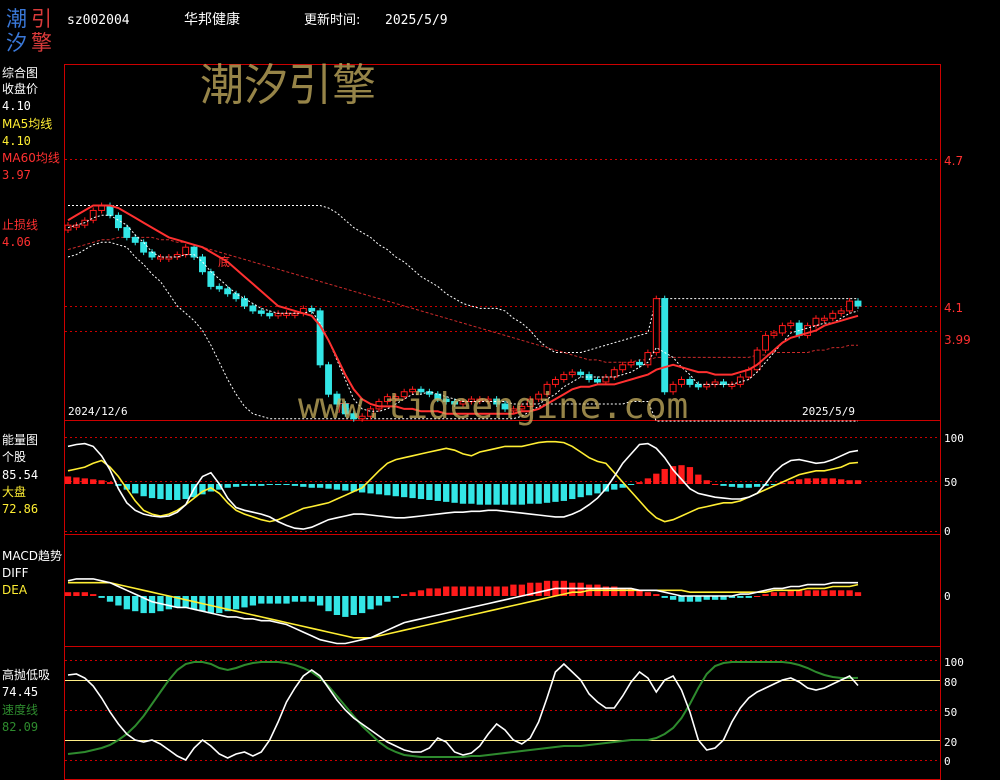 The width and height of the screenshot is (1000, 780). What do you see at coordinates (16, 43) in the screenshot?
I see `logo-char-3: 汐` at bounding box center [16, 43].